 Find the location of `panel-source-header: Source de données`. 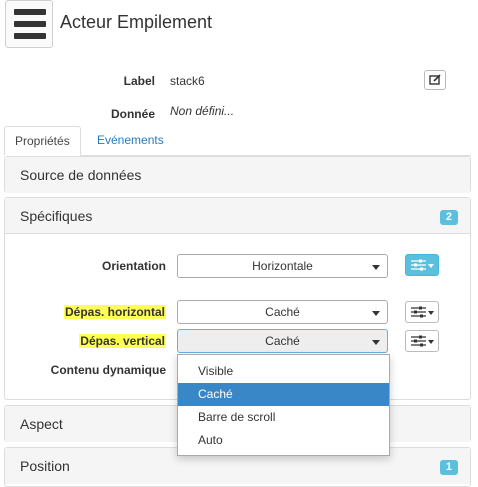

panel-source-header: Source de données is located at coordinates (237, 175).